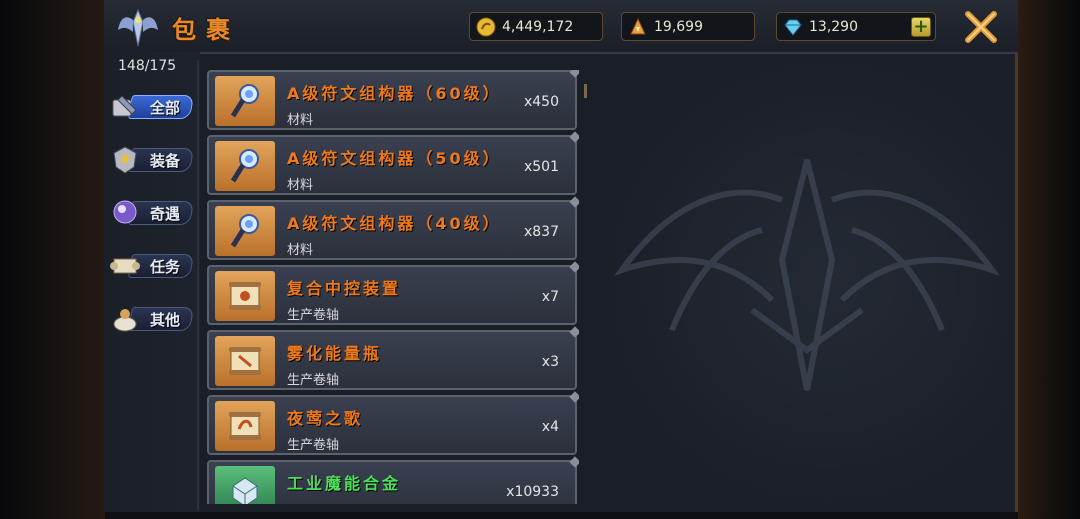 The width and height of the screenshot is (1080, 519). Describe the element at coordinates (125, 212) in the screenshot. I see `adventure-icon` at that location.